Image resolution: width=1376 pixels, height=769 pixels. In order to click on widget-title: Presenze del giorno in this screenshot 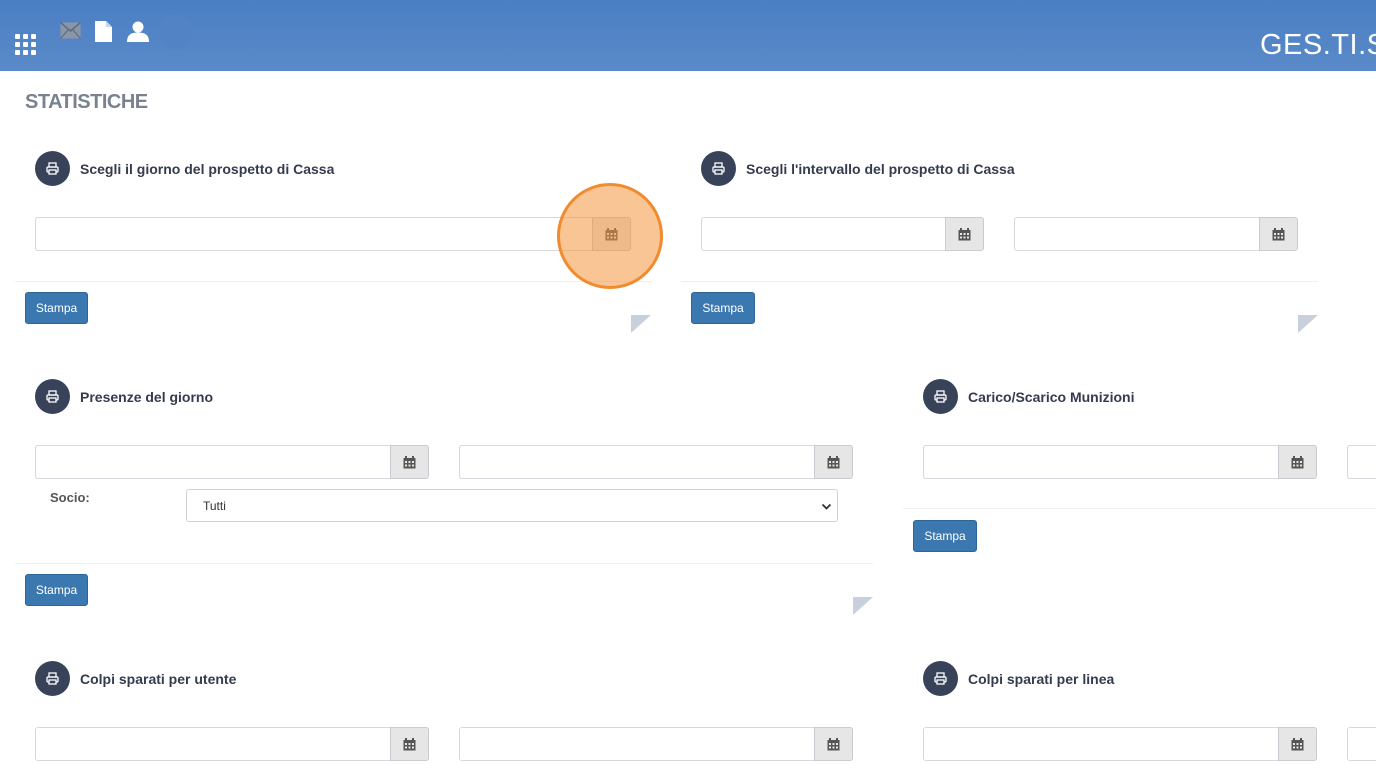, I will do `click(147, 396)`.